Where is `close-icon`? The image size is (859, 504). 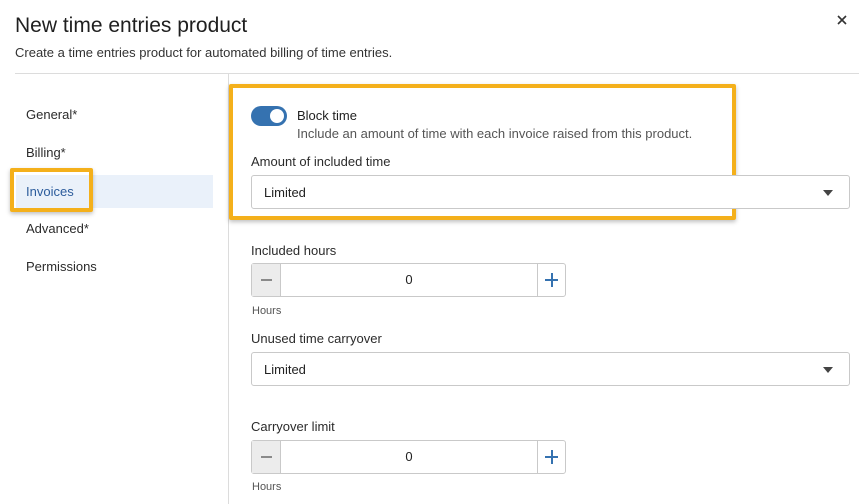
close-icon is located at coordinates (842, 20).